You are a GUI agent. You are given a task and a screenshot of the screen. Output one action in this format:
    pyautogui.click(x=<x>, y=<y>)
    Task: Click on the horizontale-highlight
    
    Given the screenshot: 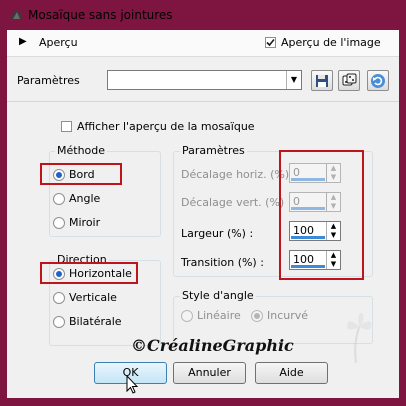 What is the action you would take?
    pyautogui.click(x=89, y=273)
    